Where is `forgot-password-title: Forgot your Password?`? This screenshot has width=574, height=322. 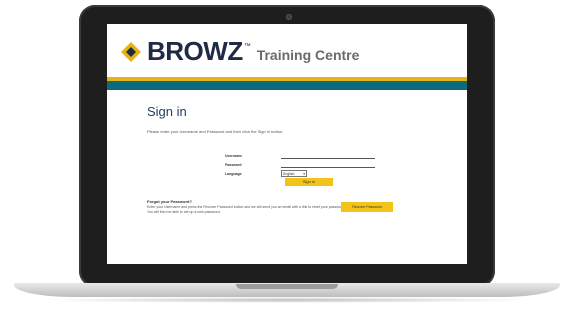
forgot-password-title: Forgot your Password? is located at coordinates (169, 201).